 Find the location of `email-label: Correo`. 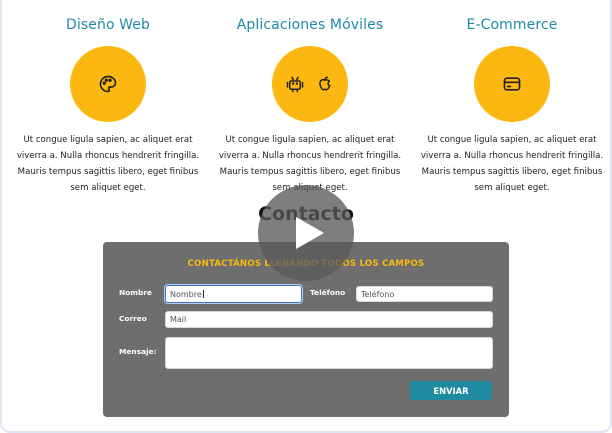

email-label: Correo is located at coordinates (133, 318).